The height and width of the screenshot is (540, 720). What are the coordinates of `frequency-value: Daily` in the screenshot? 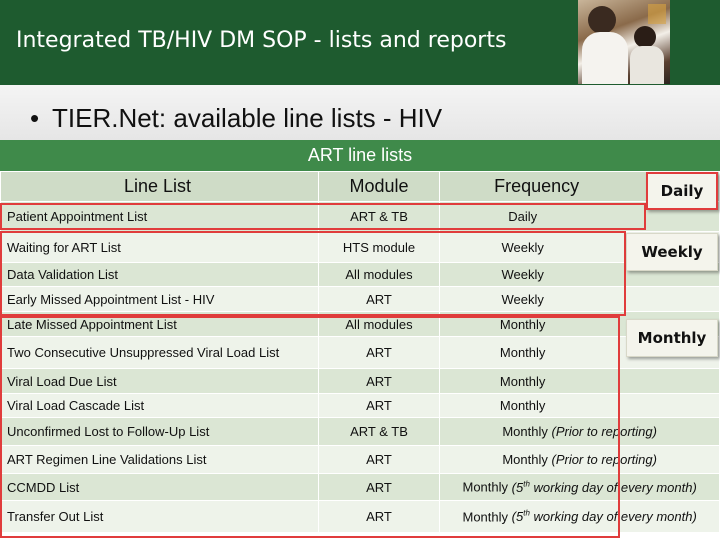 It's located at (523, 216).